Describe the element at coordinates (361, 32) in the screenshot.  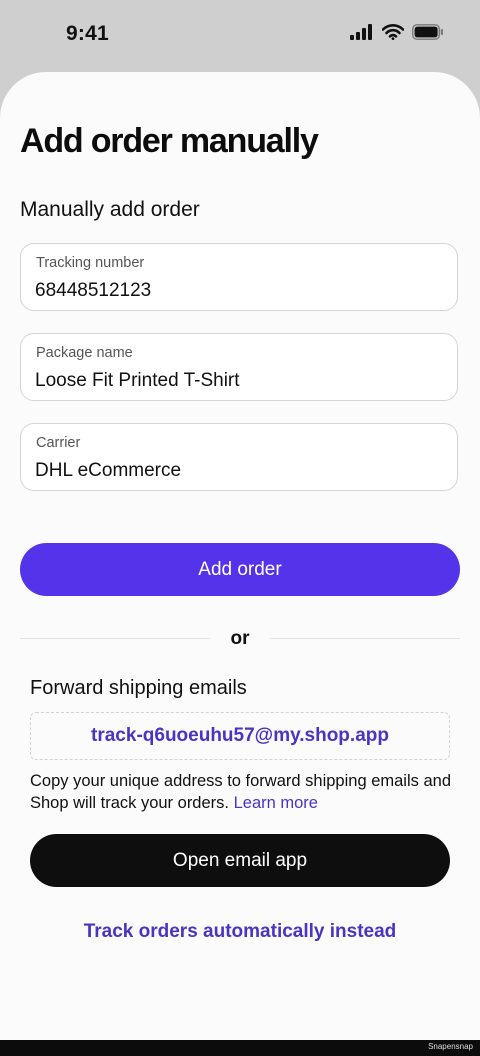
I see `cellular-signal-icon` at that location.